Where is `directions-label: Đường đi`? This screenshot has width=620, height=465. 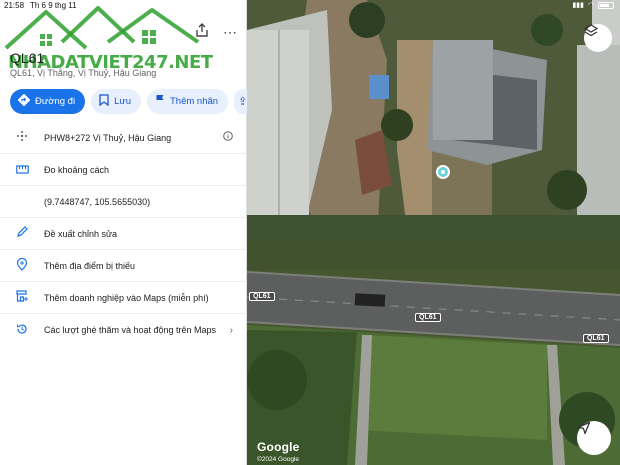
directions-label: Đường đi is located at coordinates (55, 101).